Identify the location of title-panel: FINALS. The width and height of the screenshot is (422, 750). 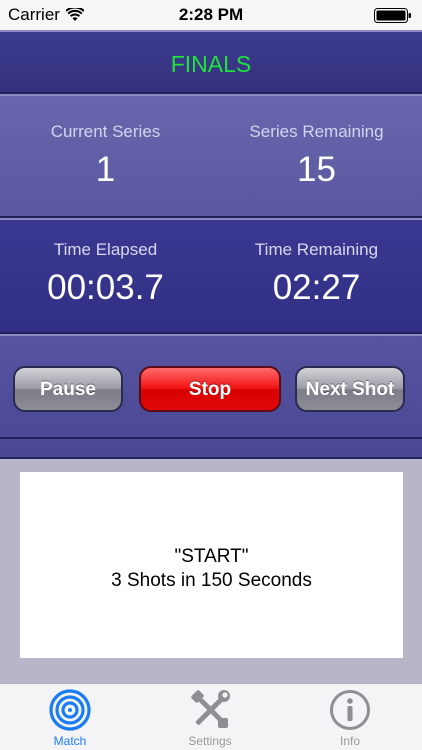
(211, 62).